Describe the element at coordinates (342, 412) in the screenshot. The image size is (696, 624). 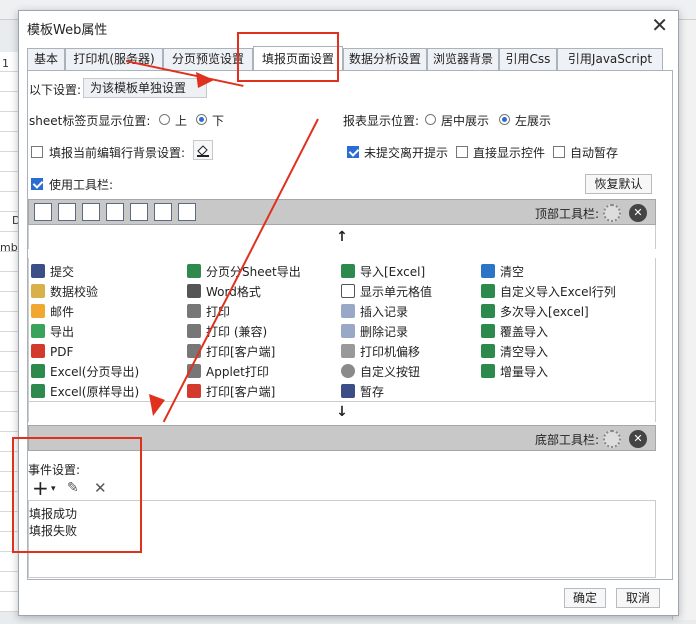
I see `move-down-arrow: ↓` at that location.